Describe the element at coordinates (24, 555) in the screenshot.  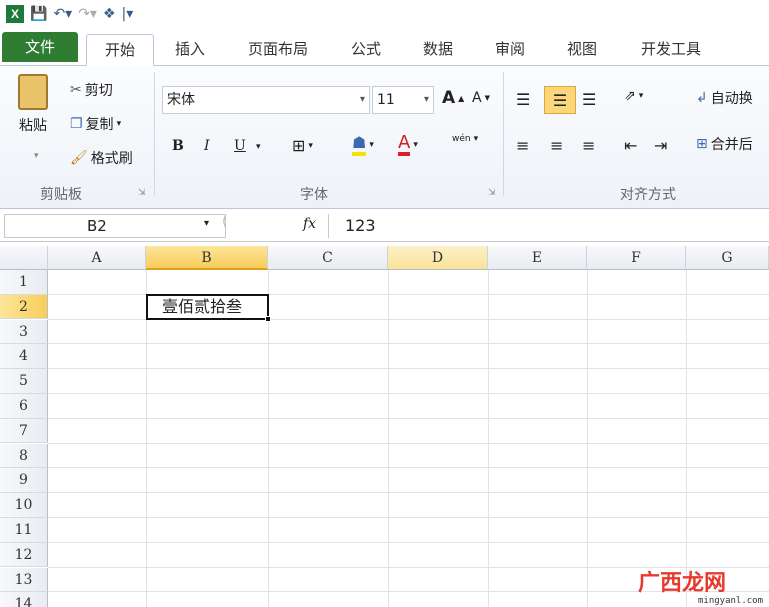
I see `row-header: 12` at that location.